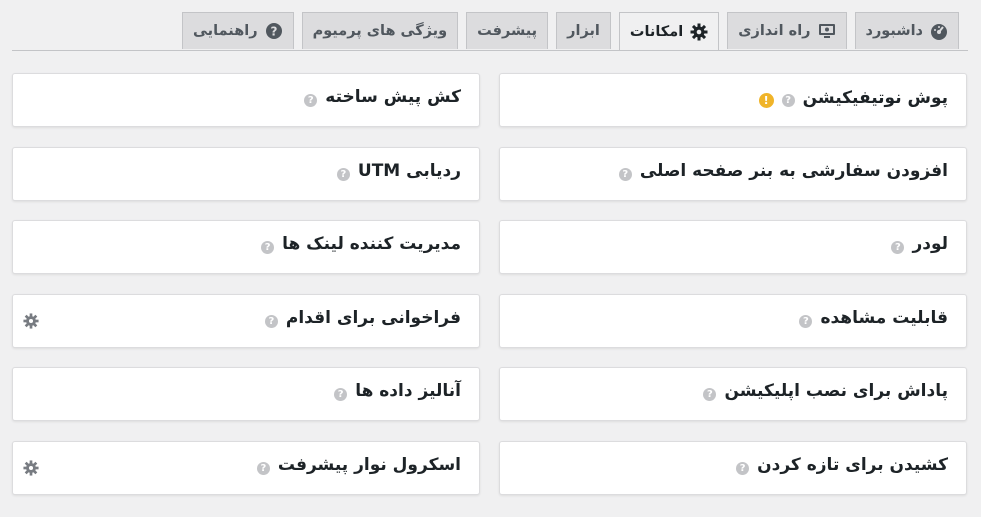 The height and width of the screenshot is (517, 981). Describe the element at coordinates (246, 321) in the screenshot. I see `feature-card-call-to-action: فراخوانی برای اقدام ?` at that location.